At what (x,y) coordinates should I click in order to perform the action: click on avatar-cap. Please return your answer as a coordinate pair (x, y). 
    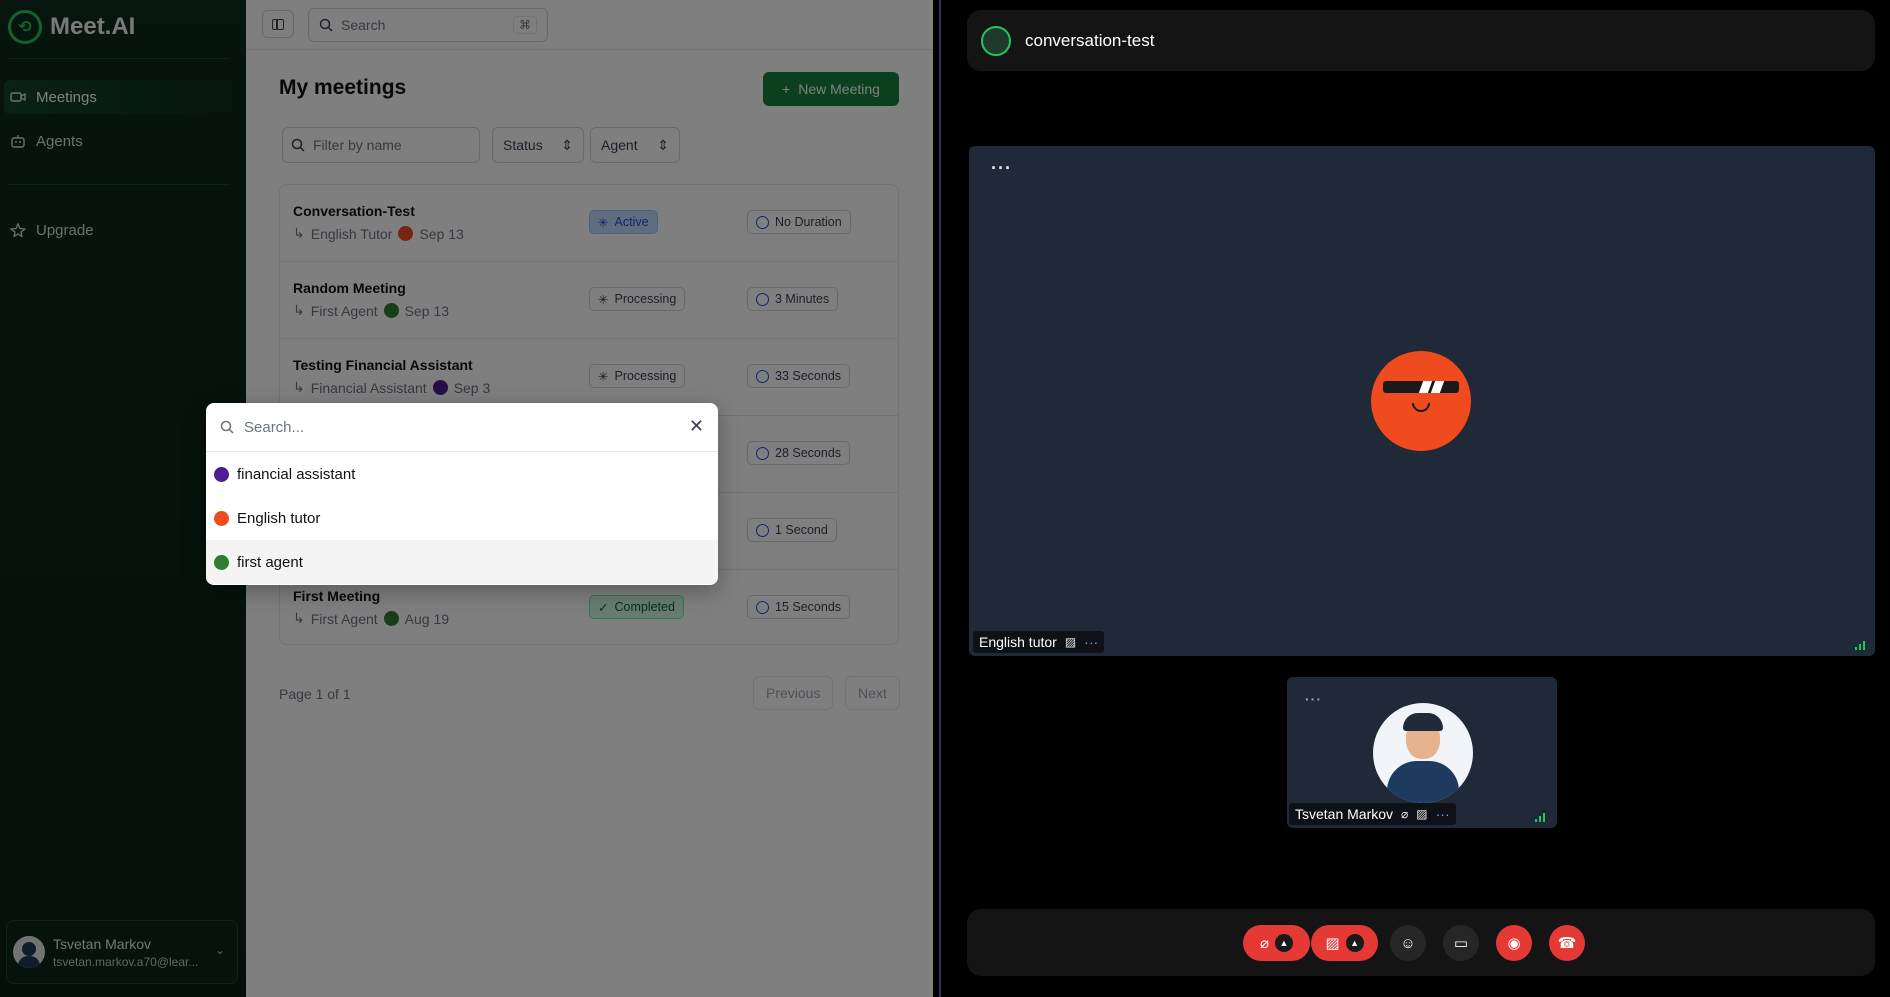
    Looking at the image, I should click on (1423, 722).